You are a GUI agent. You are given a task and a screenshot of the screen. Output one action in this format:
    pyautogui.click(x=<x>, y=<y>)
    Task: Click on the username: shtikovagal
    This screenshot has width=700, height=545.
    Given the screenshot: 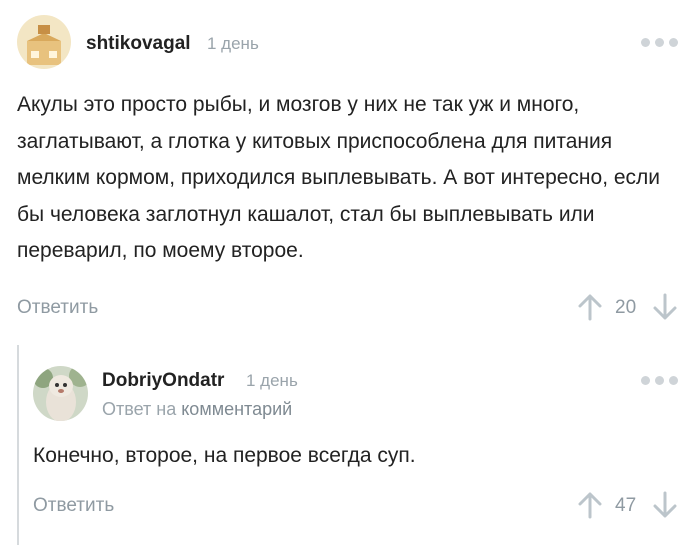 What is the action you would take?
    pyautogui.click(x=138, y=44)
    